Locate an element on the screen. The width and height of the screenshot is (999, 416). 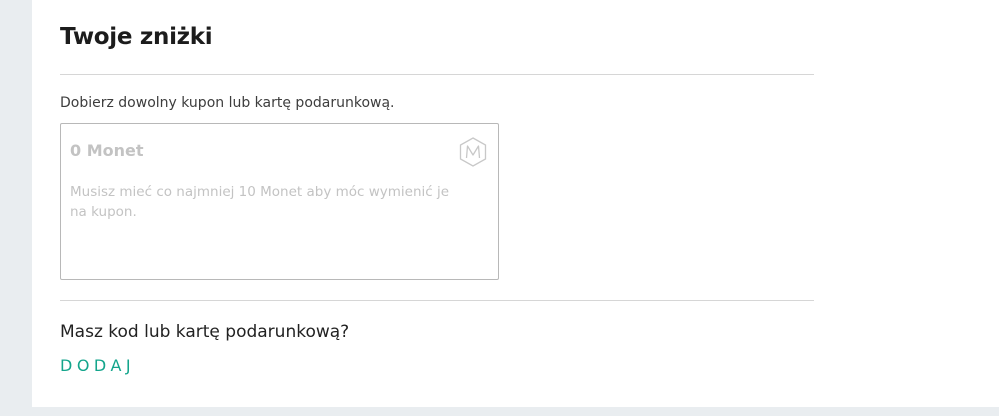
coin-icon is located at coordinates (473, 152).